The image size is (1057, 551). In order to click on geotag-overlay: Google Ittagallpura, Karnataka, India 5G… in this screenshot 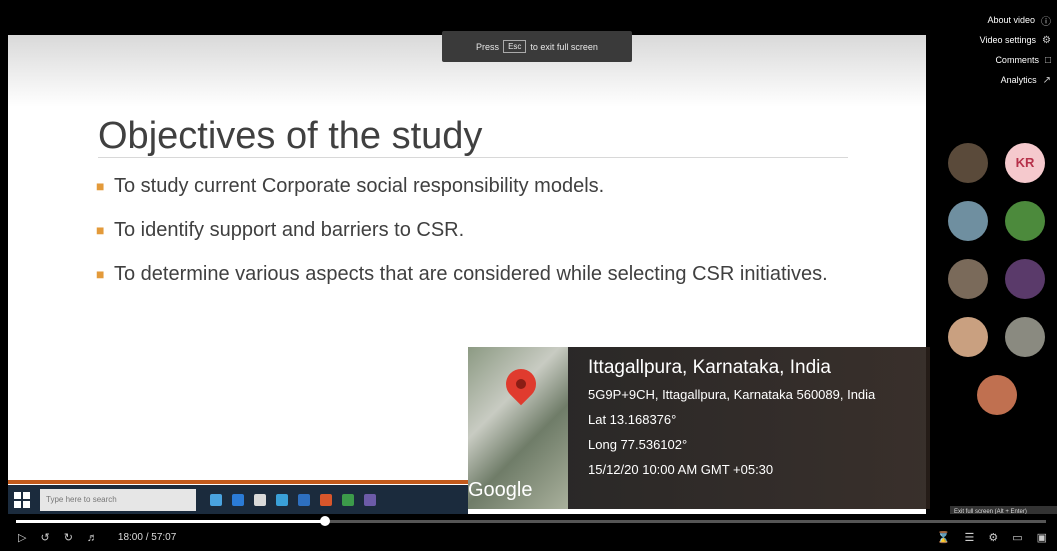, I will do `click(699, 428)`.